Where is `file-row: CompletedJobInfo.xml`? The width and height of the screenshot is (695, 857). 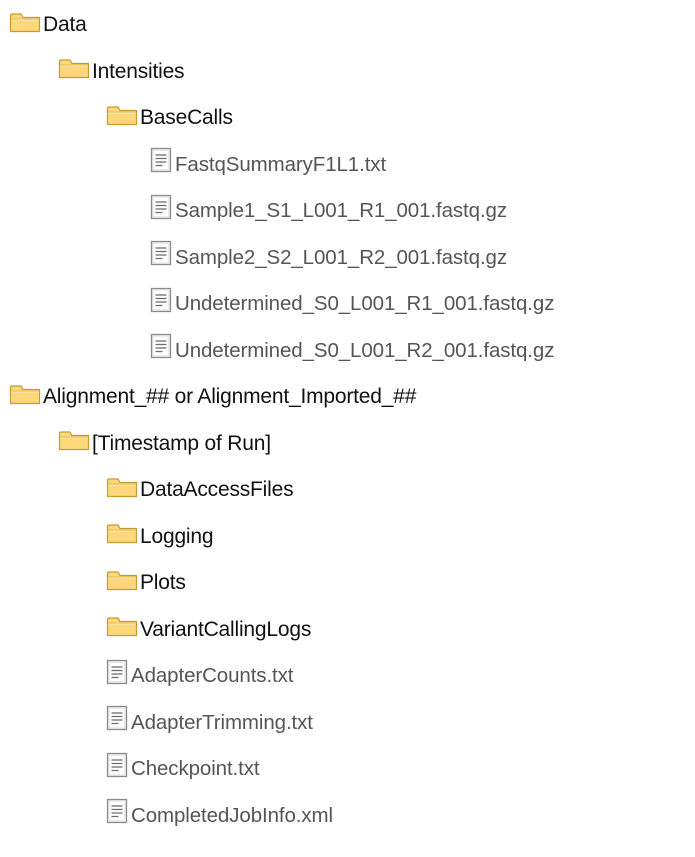 file-row: CompletedJobInfo.xml is located at coordinates (219, 814).